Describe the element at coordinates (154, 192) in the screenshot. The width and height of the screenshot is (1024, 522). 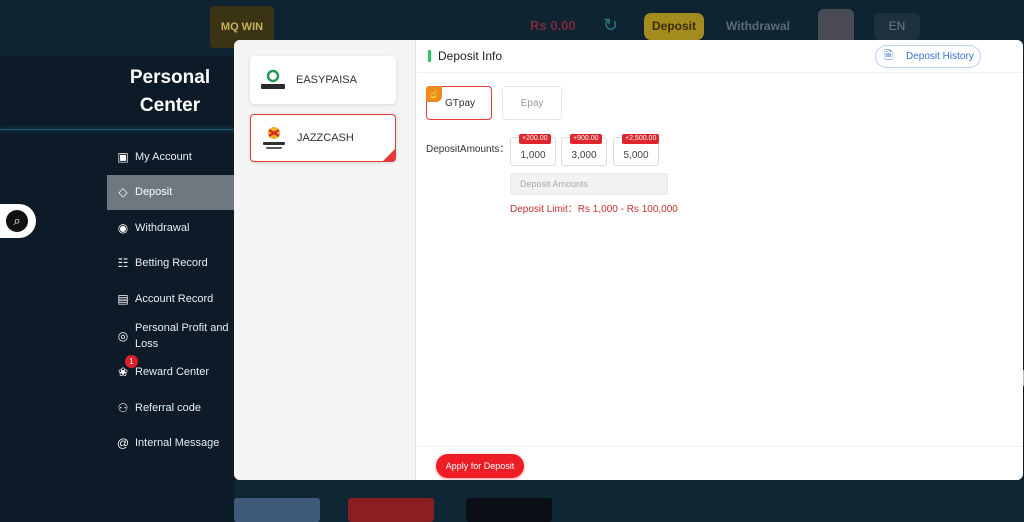
I see `sidebar-item-label: Deposit` at that location.